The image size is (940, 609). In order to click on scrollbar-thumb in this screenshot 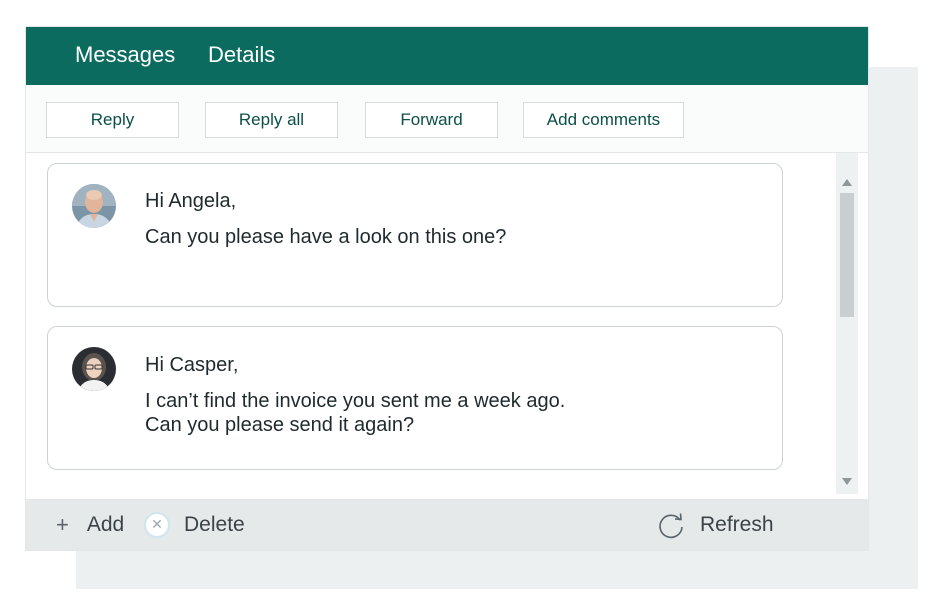, I will do `click(847, 255)`.